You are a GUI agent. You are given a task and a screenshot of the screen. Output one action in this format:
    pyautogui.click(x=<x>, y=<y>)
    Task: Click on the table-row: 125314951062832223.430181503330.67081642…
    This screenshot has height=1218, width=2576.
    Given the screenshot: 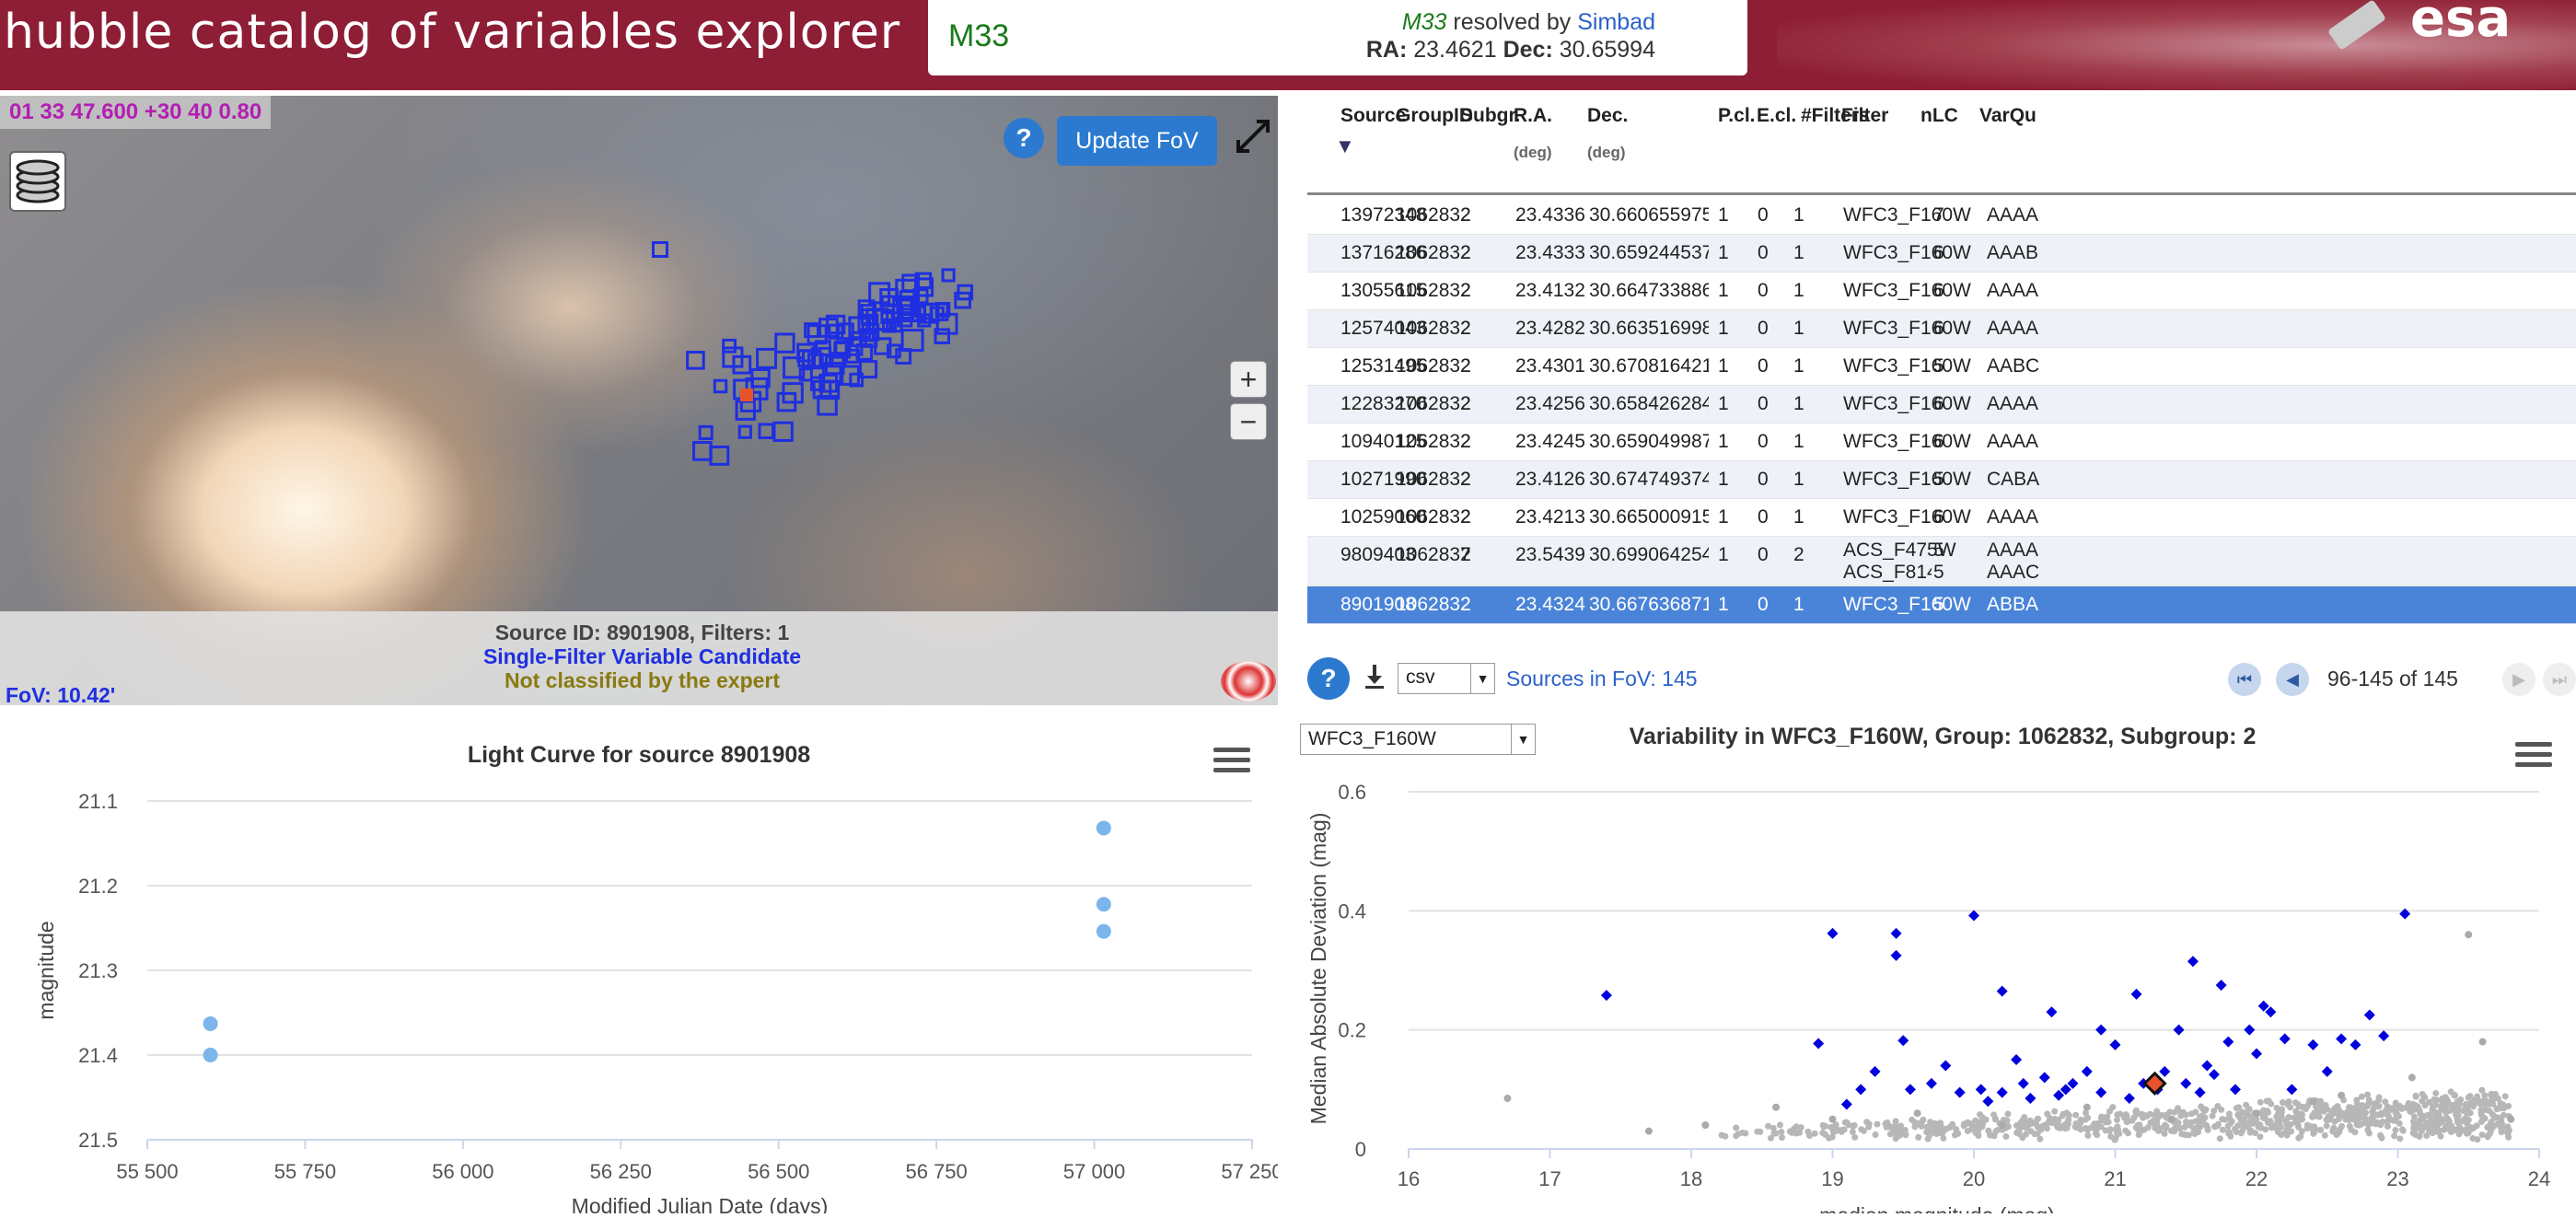 What is the action you would take?
    pyautogui.click(x=1941, y=367)
    